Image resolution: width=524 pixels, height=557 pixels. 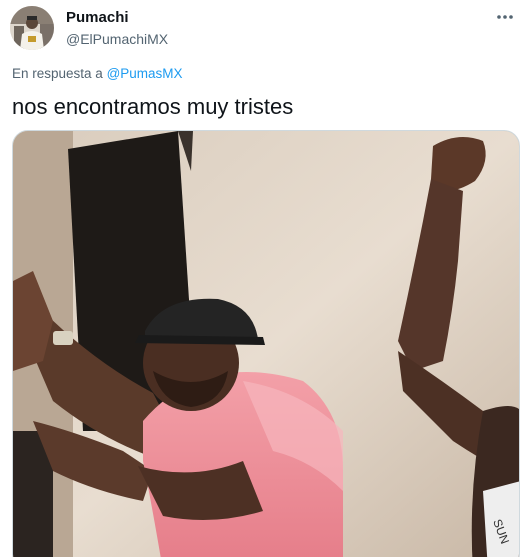 What do you see at coordinates (57, 73) in the screenshot?
I see `reply-prefix: En respuesta a` at bounding box center [57, 73].